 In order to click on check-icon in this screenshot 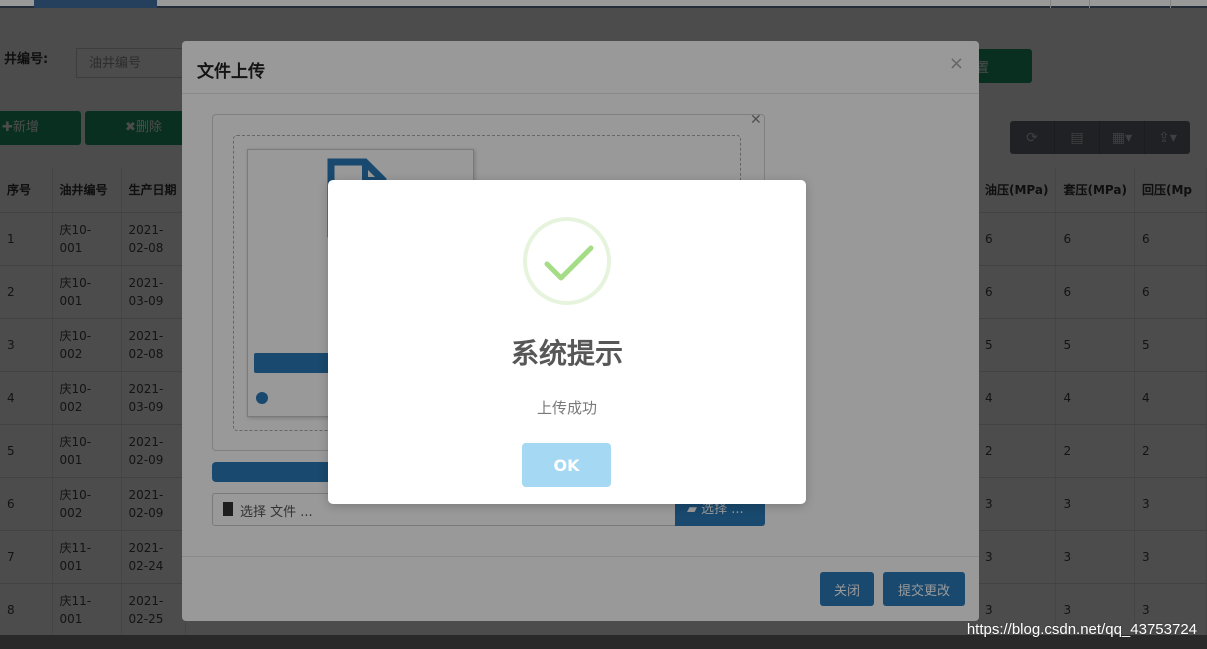, I will do `click(567, 261)`.